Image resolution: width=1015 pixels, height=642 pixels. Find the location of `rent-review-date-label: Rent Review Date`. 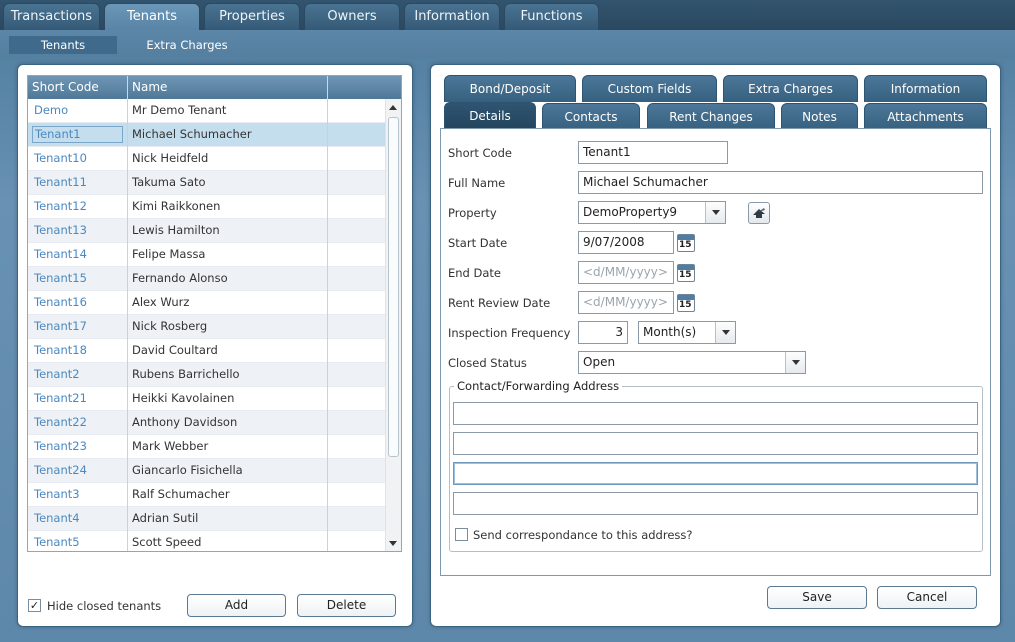

rent-review-date-label: Rent Review Date is located at coordinates (499, 303).